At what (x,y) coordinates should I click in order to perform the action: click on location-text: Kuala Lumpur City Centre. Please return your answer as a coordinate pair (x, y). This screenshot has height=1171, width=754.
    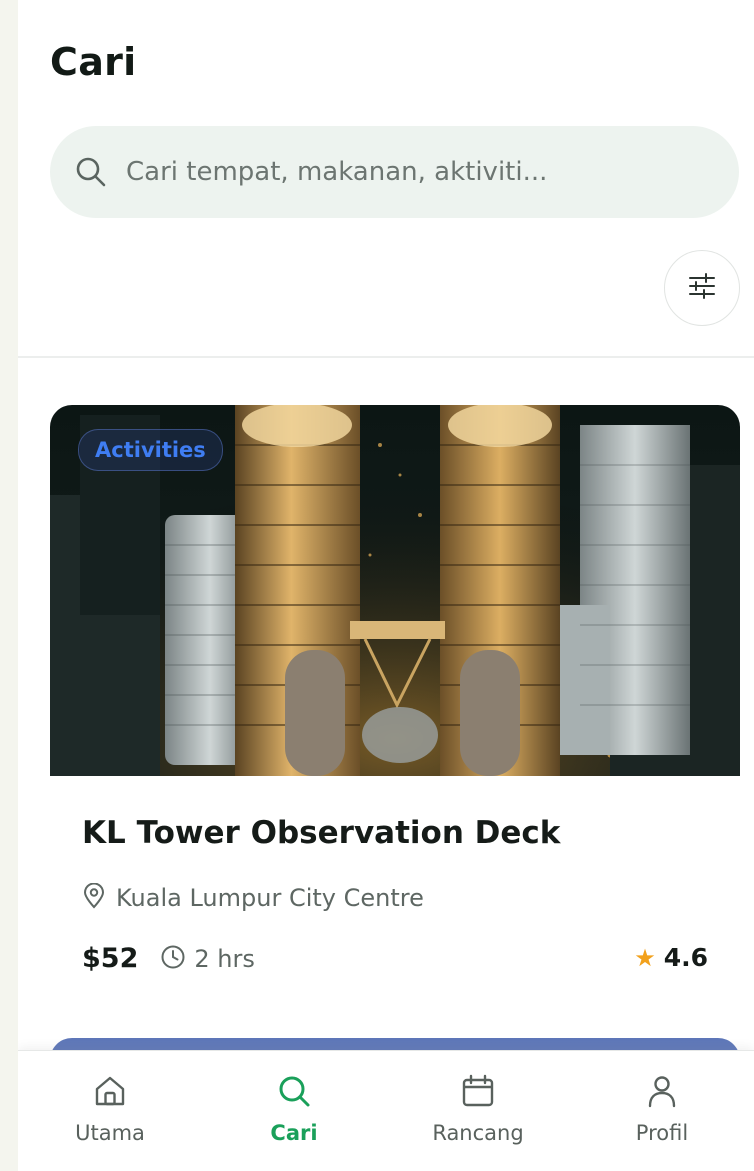
    Looking at the image, I should click on (270, 898).